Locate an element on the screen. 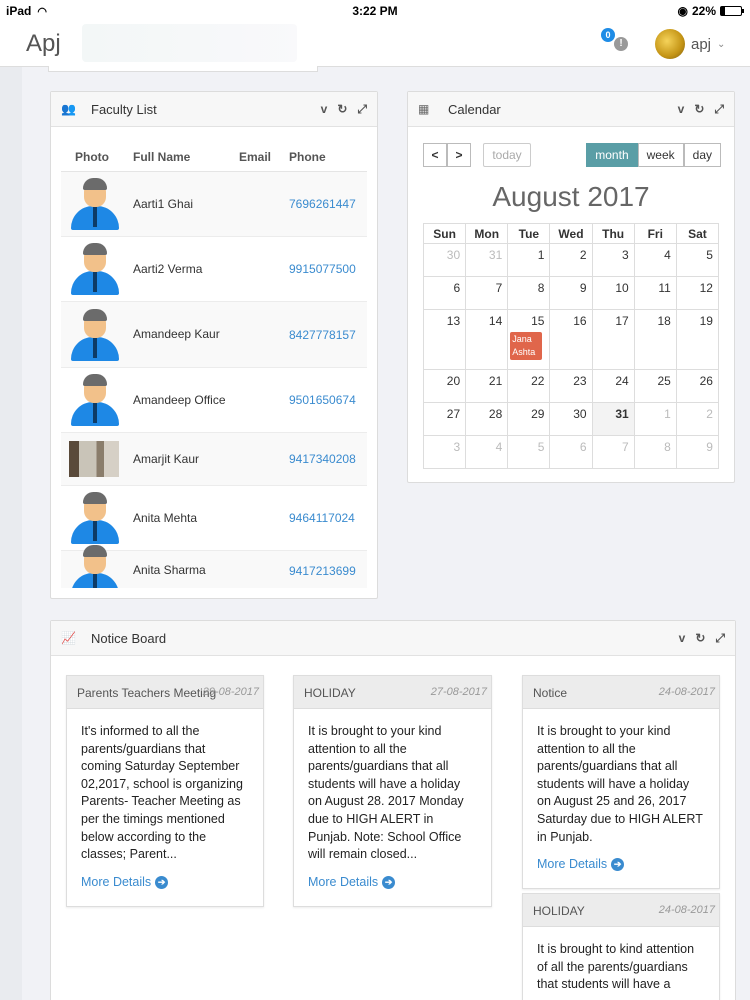 This screenshot has height=1000, width=750. table-row: Amandeep Office 9501650674 is located at coordinates (214, 400).